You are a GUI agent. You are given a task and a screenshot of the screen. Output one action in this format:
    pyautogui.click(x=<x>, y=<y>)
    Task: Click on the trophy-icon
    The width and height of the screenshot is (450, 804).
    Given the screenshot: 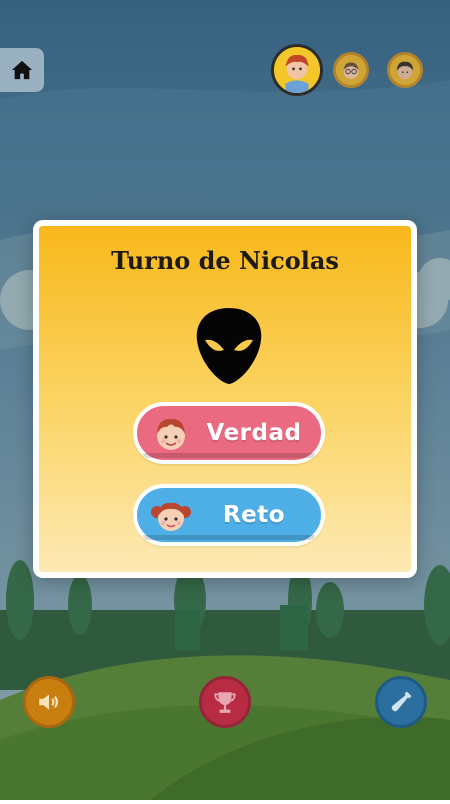 What is the action you would take?
    pyautogui.click(x=225, y=702)
    